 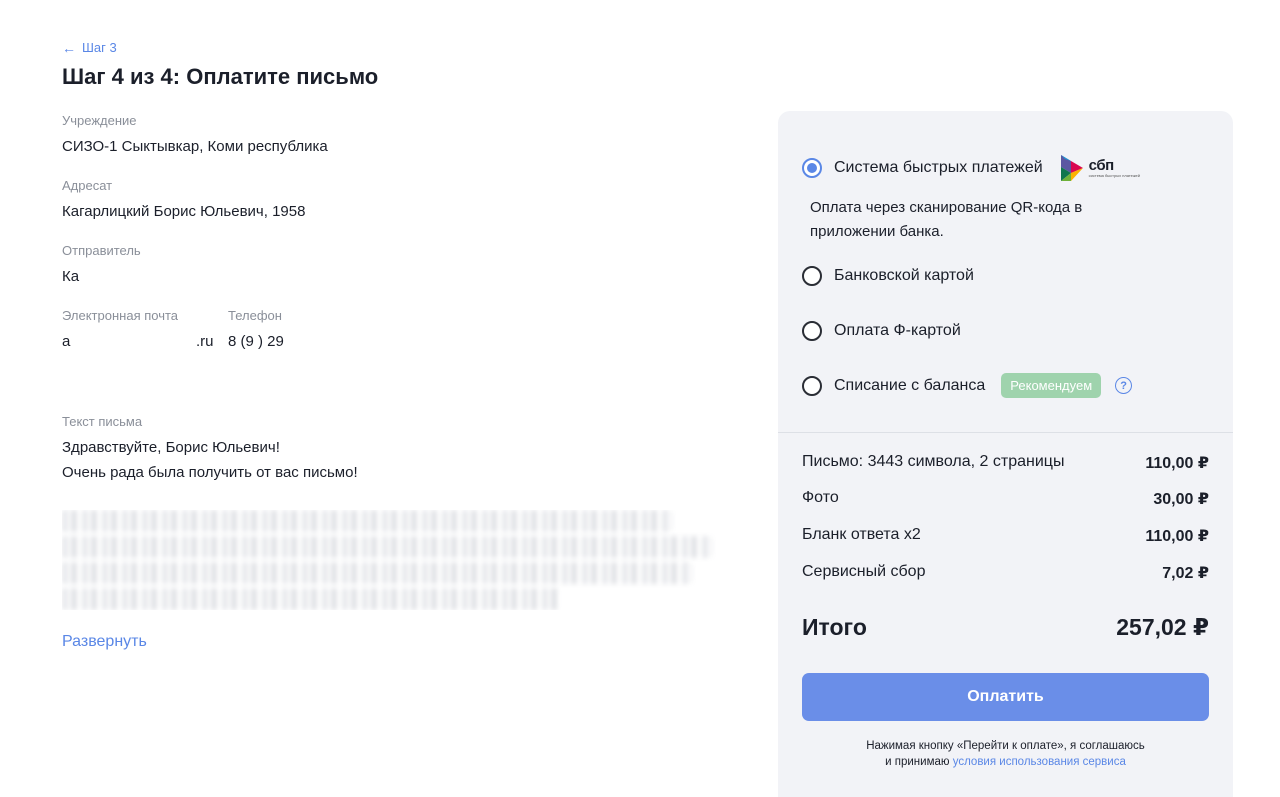 I want to click on letter-line-2: Очень рада была получить от вас письмо!, so click(x=210, y=472).